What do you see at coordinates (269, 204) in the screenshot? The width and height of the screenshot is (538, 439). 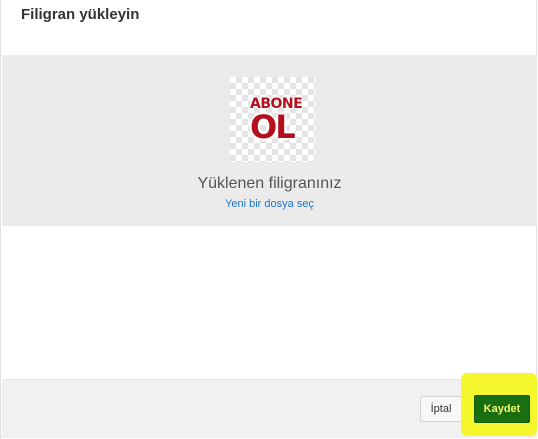 I see `choose-new-file-link: Yeni bir dosya seç` at bounding box center [269, 204].